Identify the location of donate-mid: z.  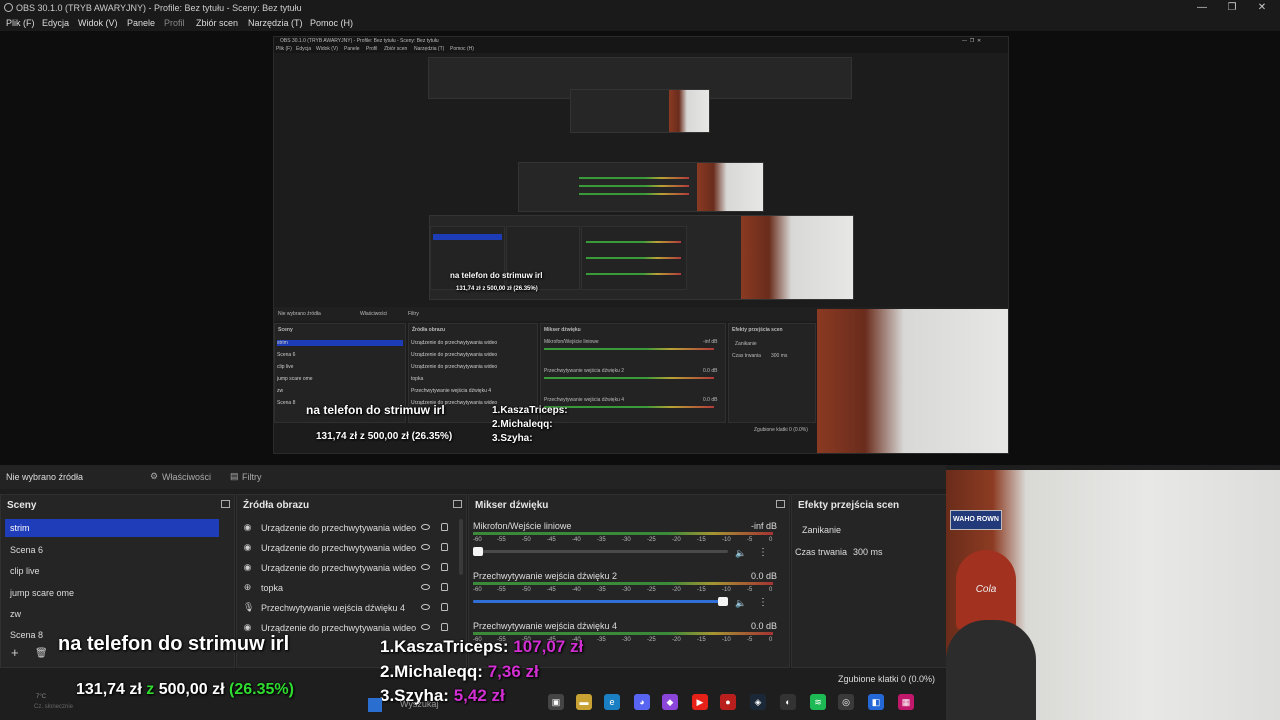
(150, 689).